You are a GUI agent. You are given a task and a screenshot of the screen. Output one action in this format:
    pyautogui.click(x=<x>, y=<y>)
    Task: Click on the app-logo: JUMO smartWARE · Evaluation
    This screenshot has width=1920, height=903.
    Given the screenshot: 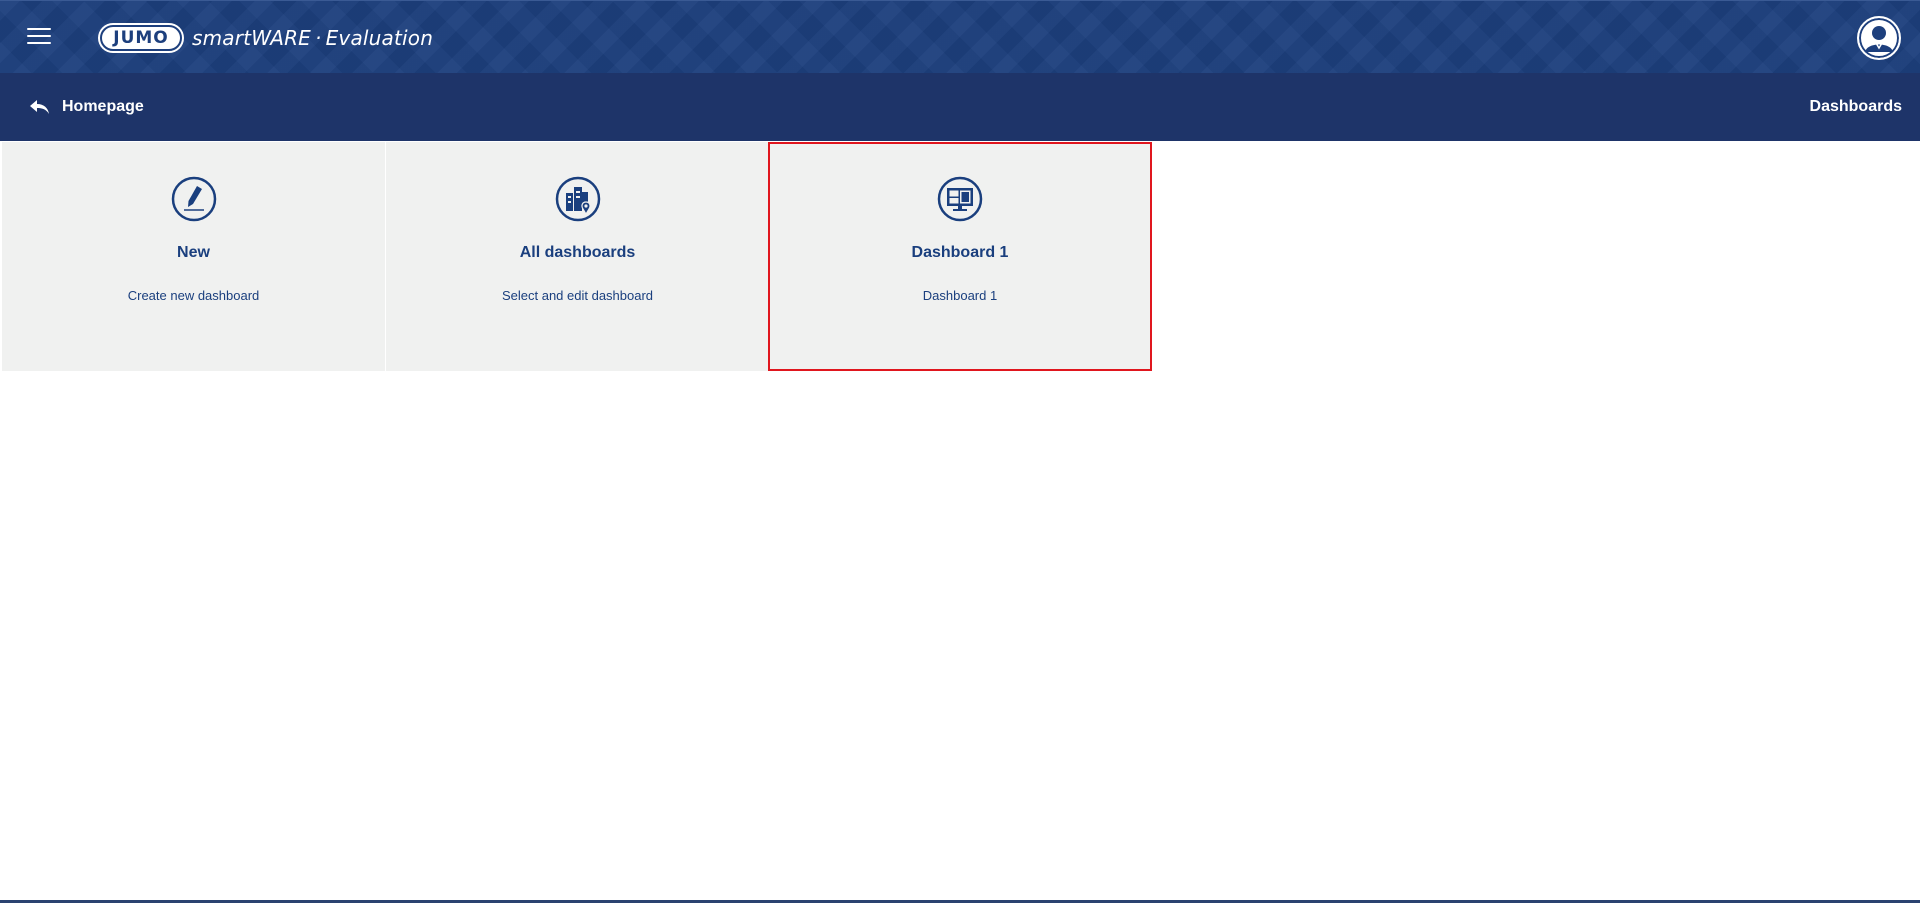 What is the action you would take?
    pyautogui.click(x=265, y=38)
    